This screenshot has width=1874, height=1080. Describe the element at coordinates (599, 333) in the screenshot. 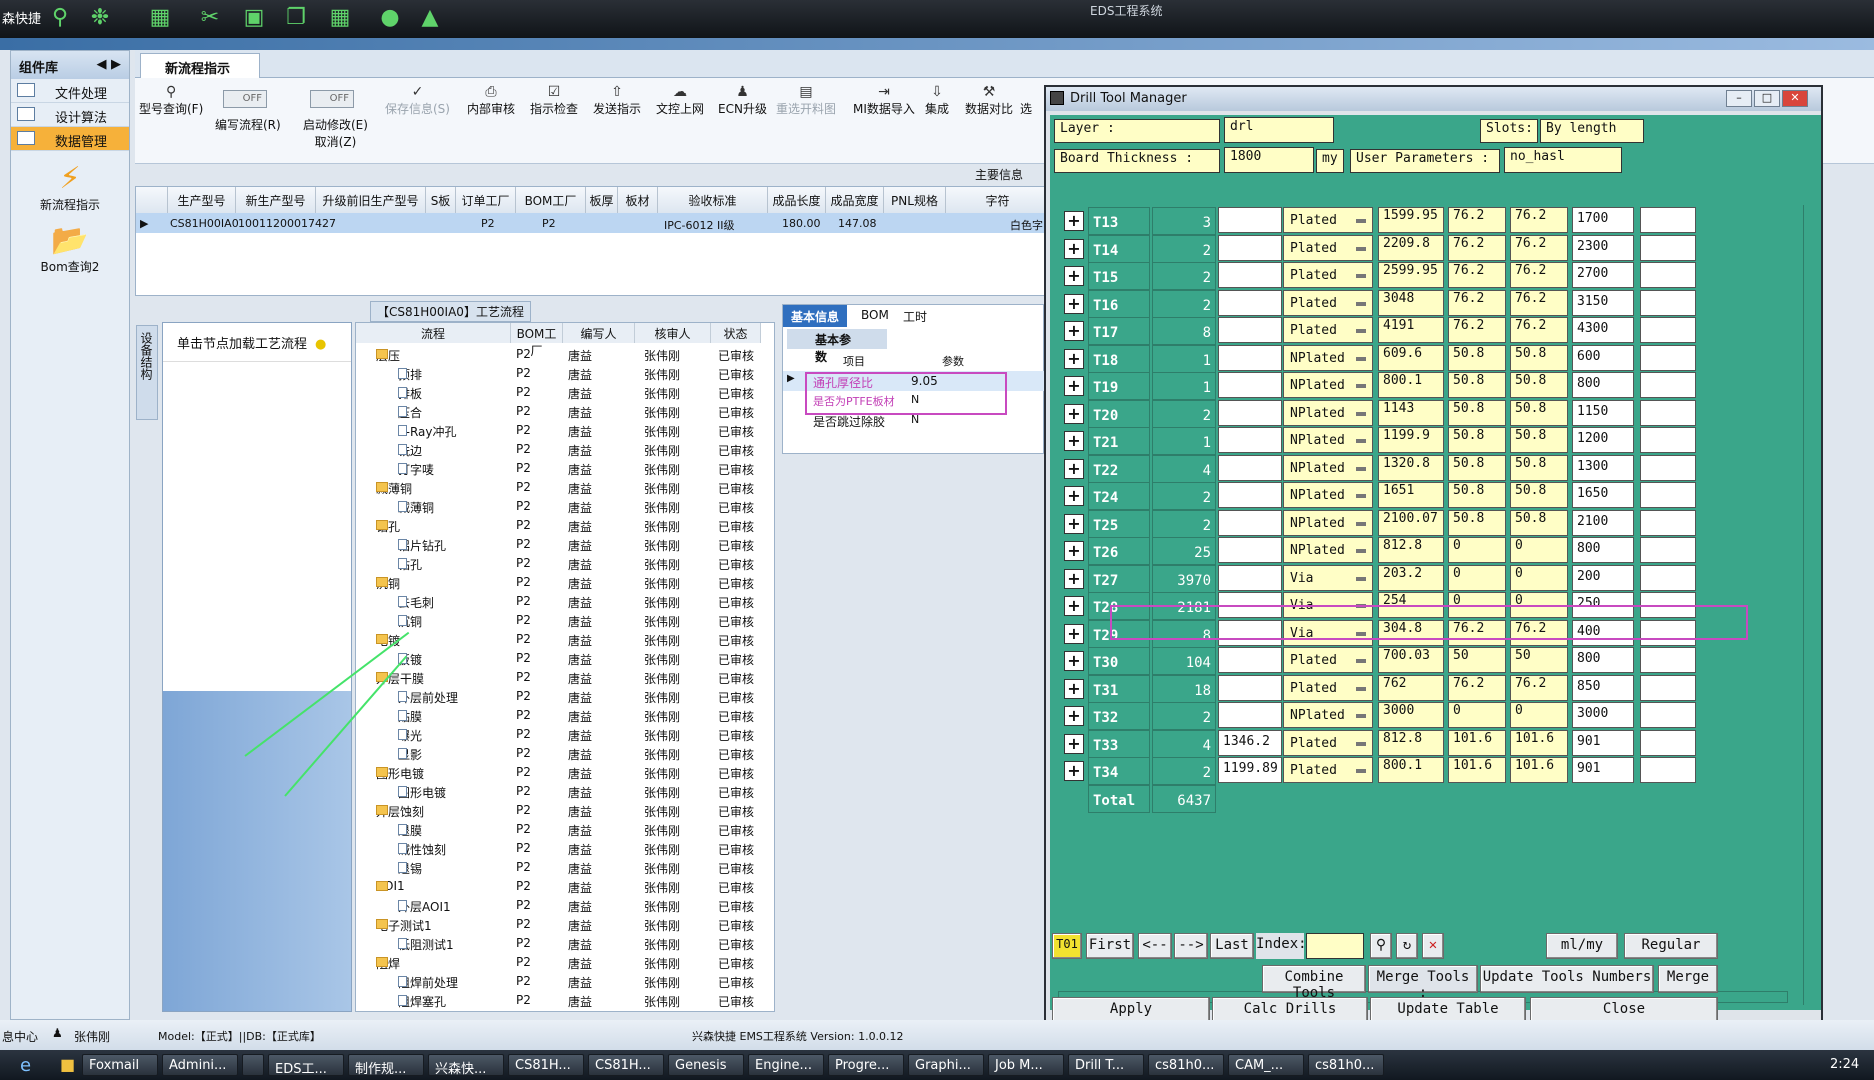

I see `tree-header: 编写人` at that location.